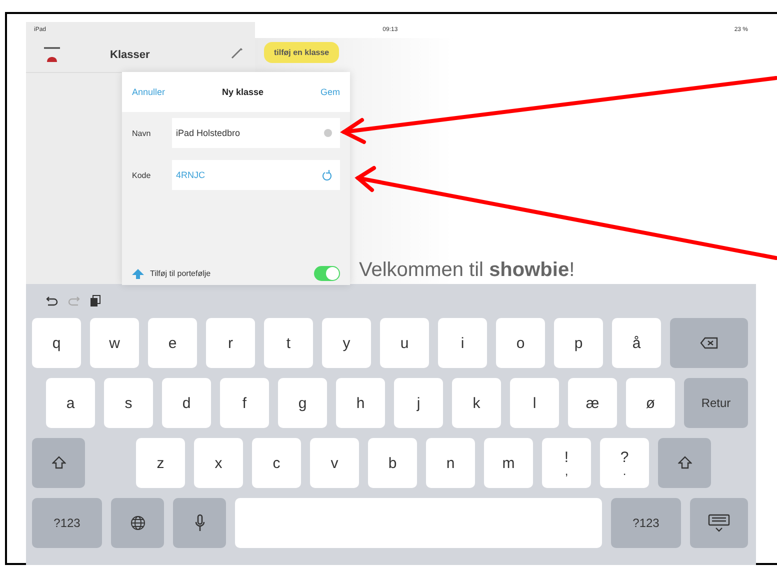 This screenshot has width=777, height=569. Describe the element at coordinates (276, 463) in the screenshot. I see `letter-key: c` at that location.